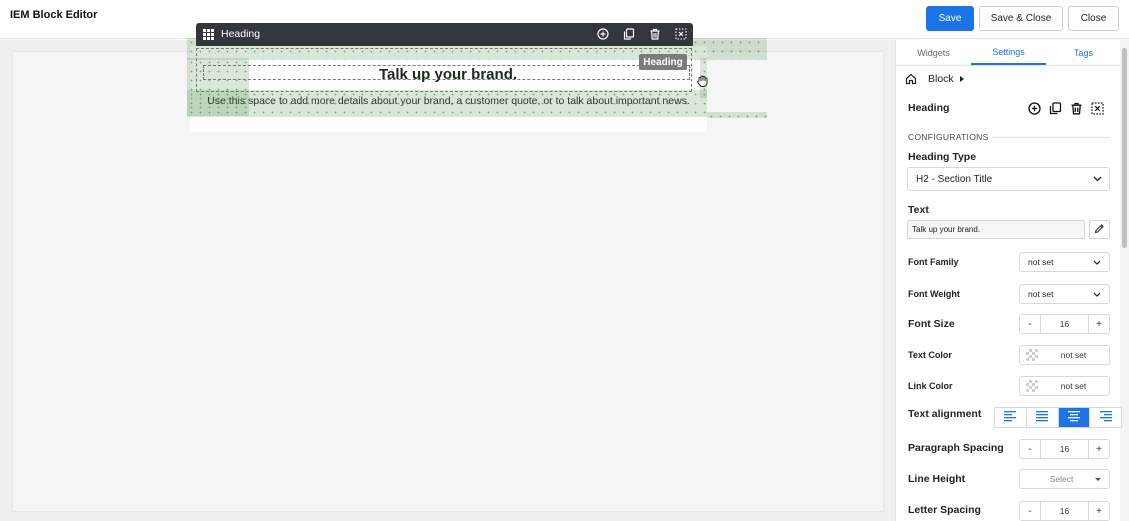  What do you see at coordinates (663, 62) in the screenshot?
I see `heading-badge: Heading` at bounding box center [663, 62].